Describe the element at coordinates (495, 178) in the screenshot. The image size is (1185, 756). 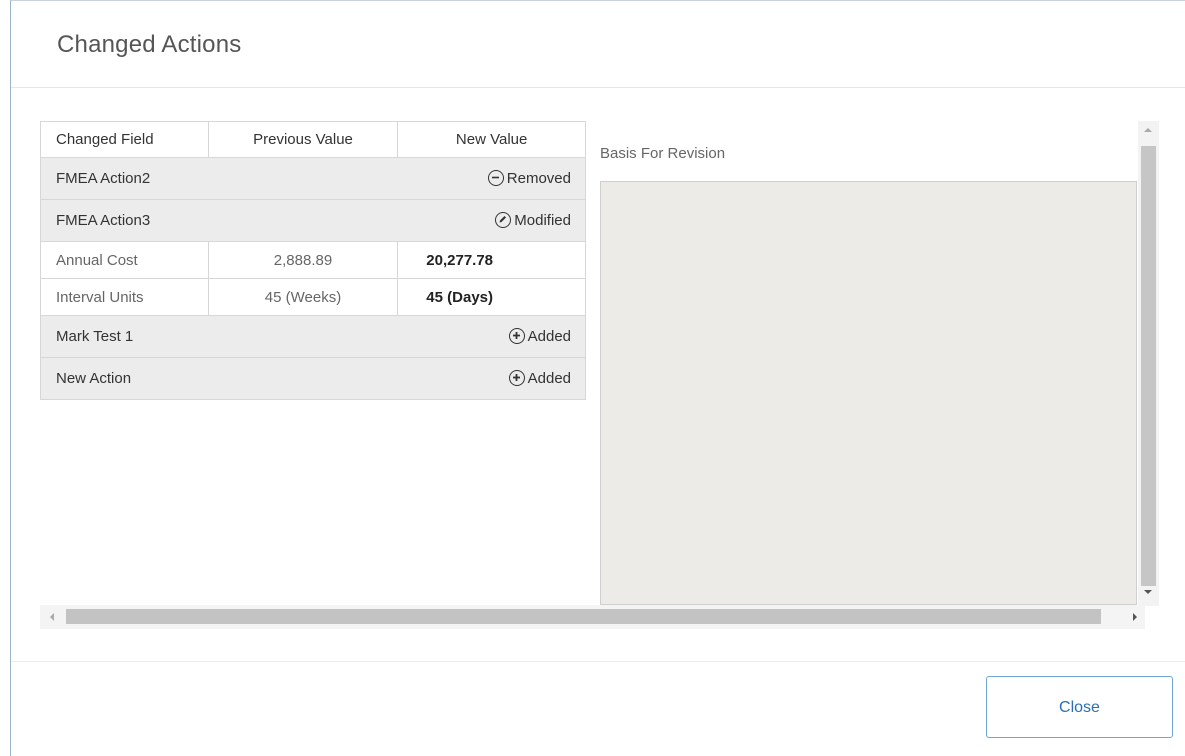
I see `minus-circle-icon` at that location.